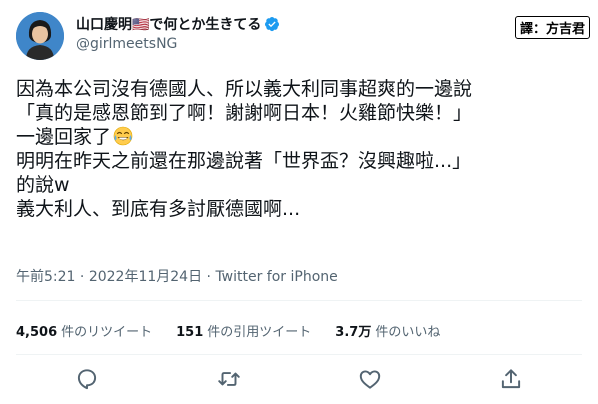 This screenshot has width=598, height=404. I want to click on user-handle: @girlmeetsNG, so click(126, 44).